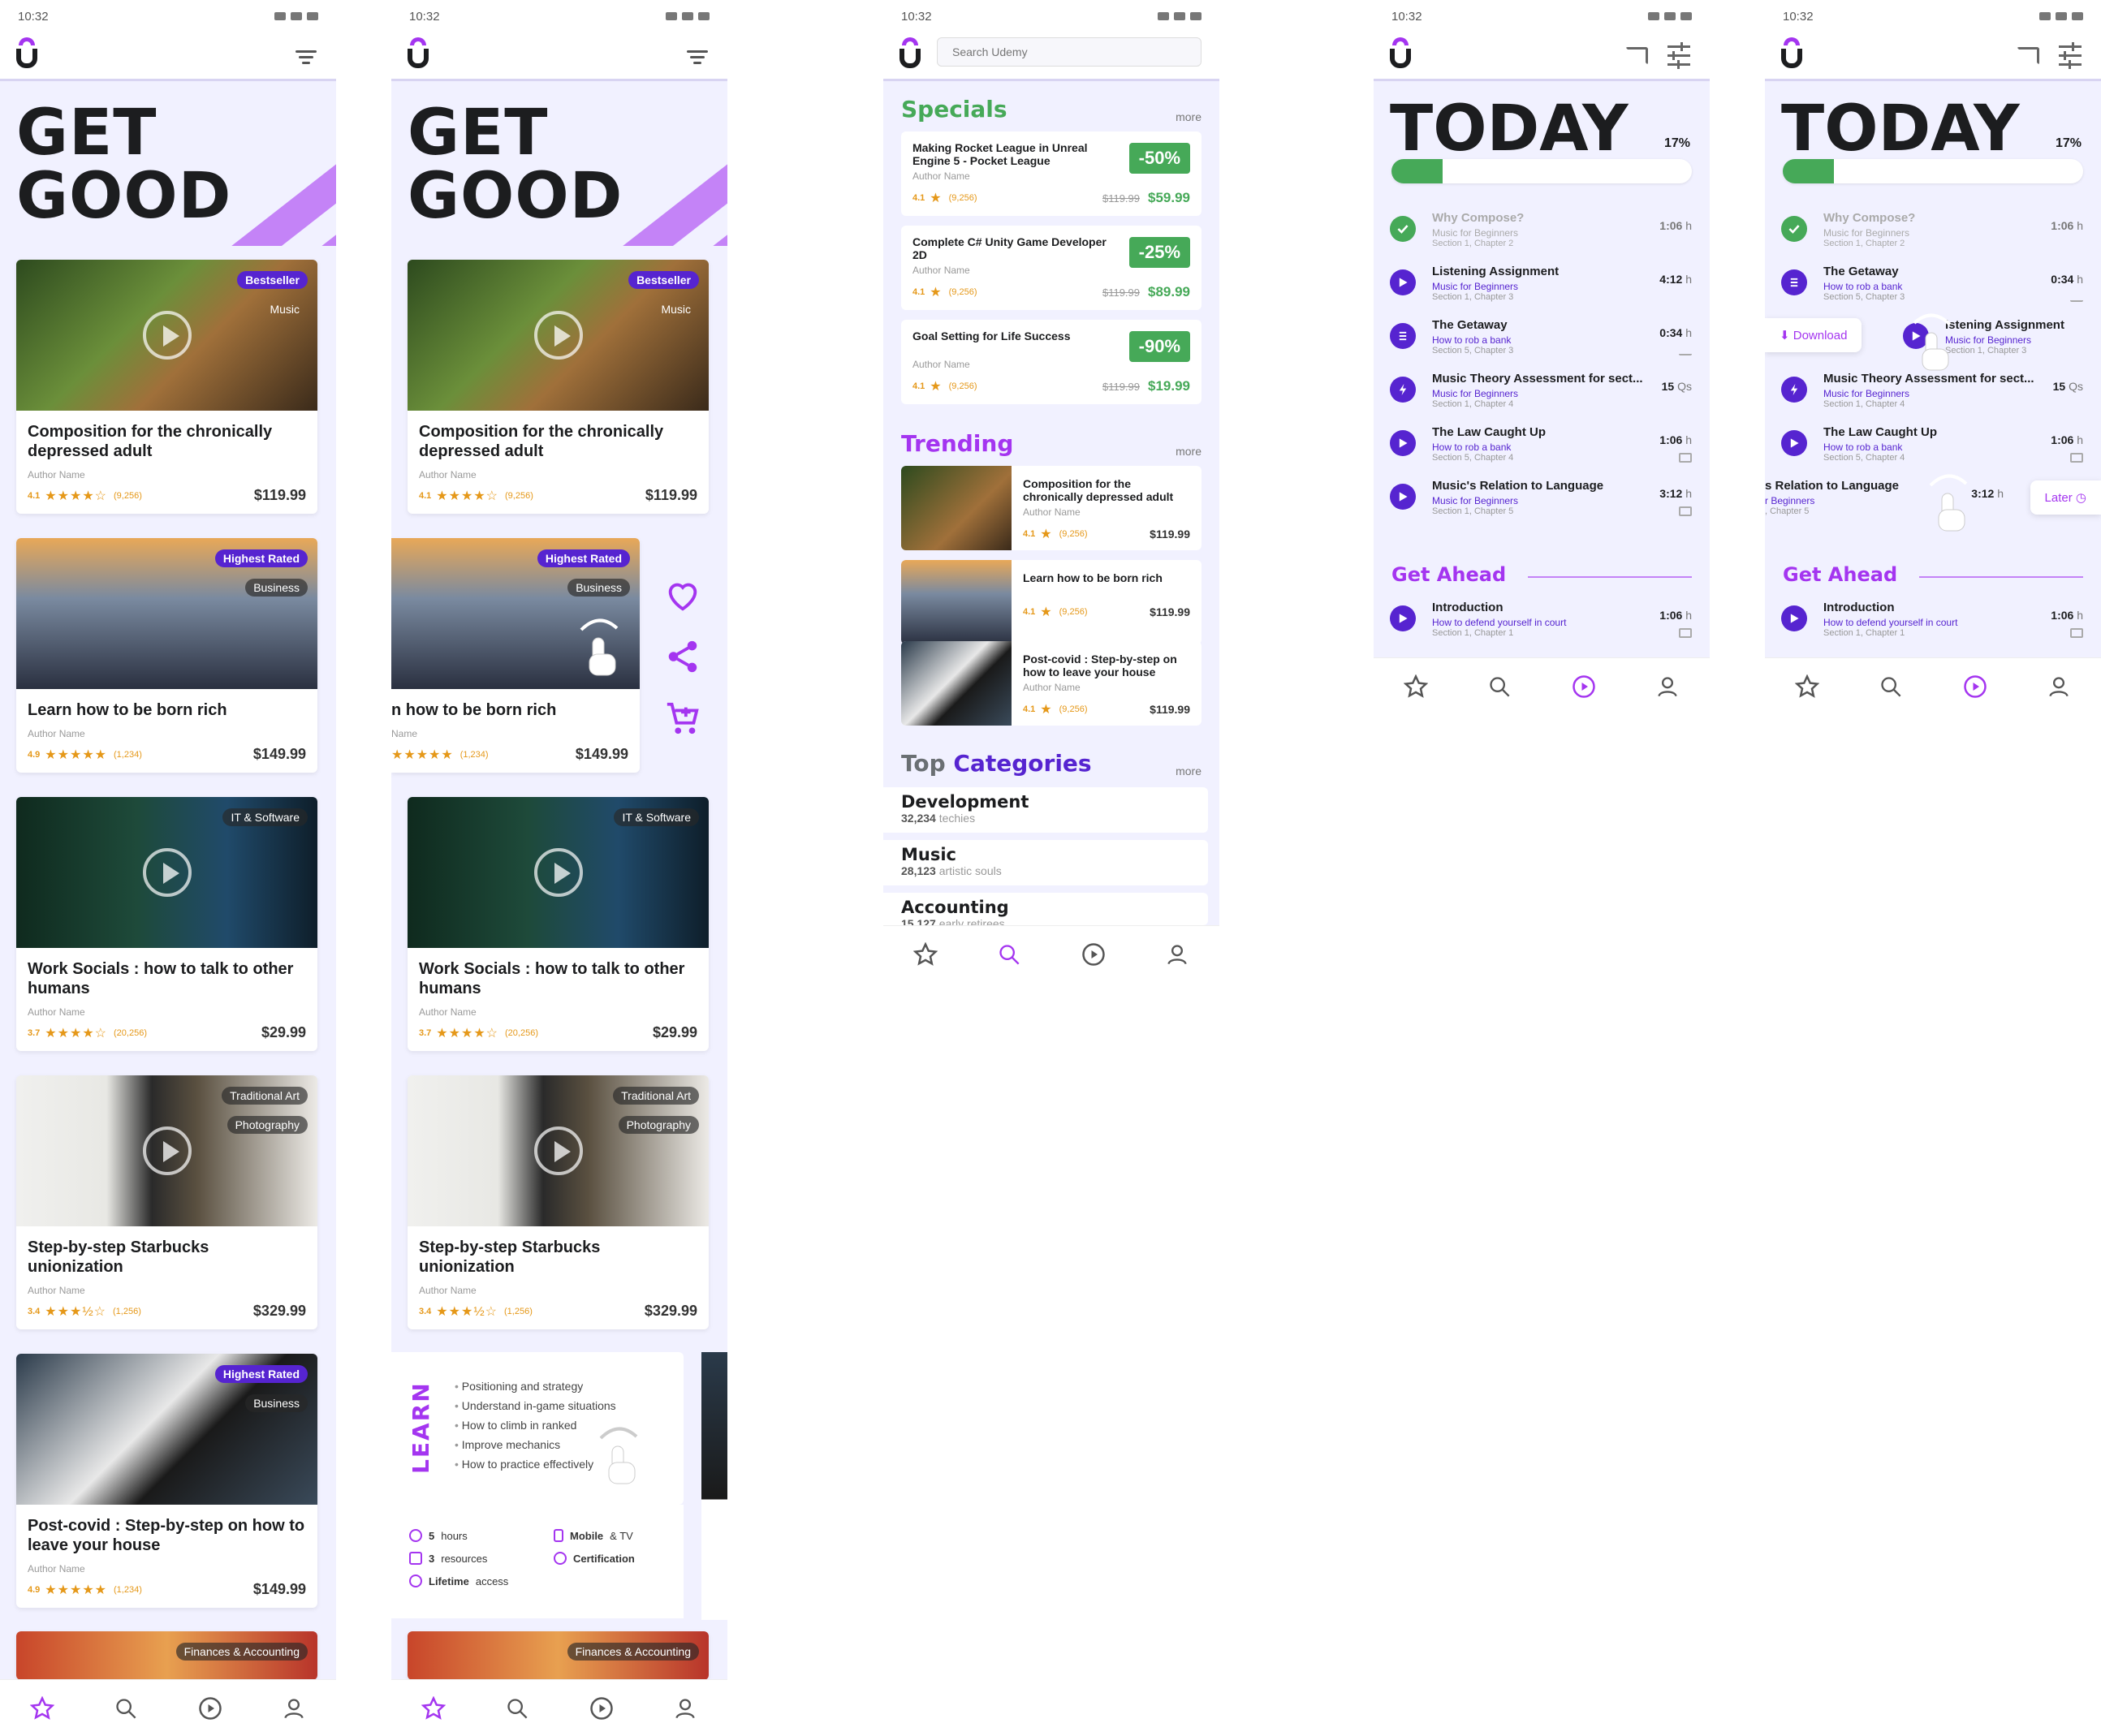 Image resolution: width=2101 pixels, height=1736 pixels. Describe the element at coordinates (1473, 633) in the screenshot. I see `lesson-section: Section 1, Chapter 1` at that location.